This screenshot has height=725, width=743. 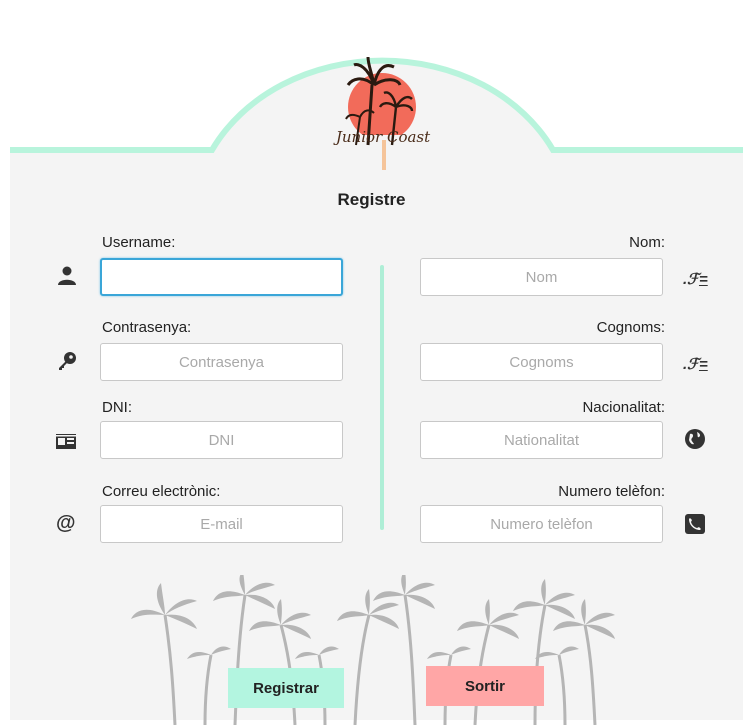 I want to click on register-button: Registrar, so click(x=286, y=688).